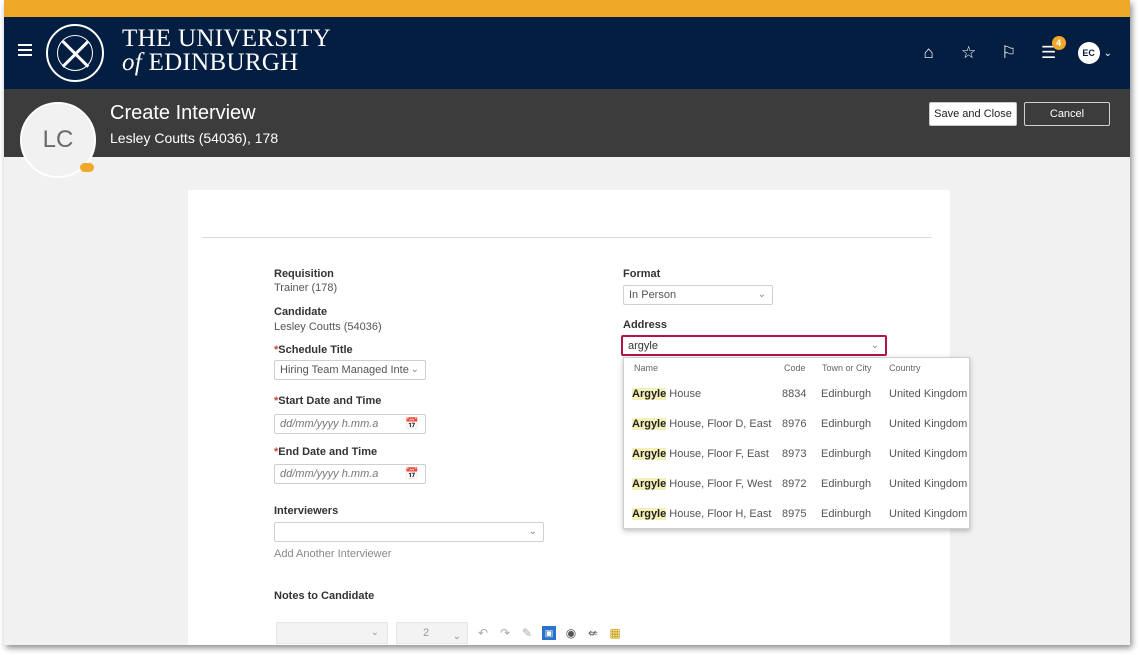 Image resolution: width=1140 pixels, height=655 pixels. Describe the element at coordinates (593, 633) in the screenshot. I see `spellcheck-icon: ⇍` at that location.